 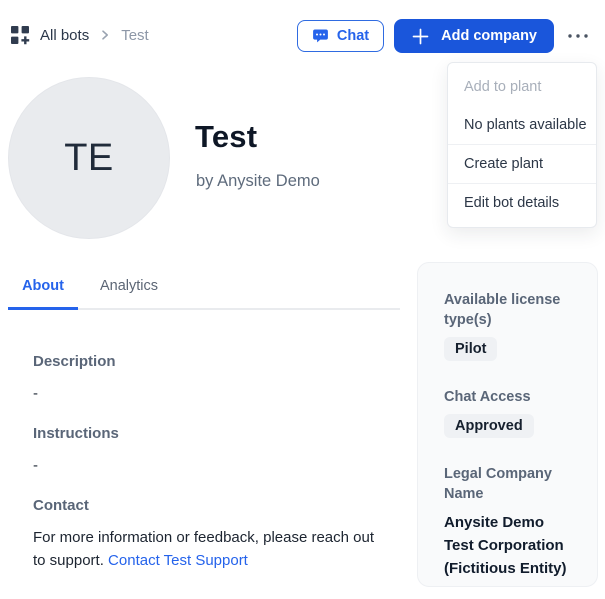 What do you see at coordinates (64, 35) in the screenshot?
I see `breadcrumb-all-bots: All bots` at bounding box center [64, 35].